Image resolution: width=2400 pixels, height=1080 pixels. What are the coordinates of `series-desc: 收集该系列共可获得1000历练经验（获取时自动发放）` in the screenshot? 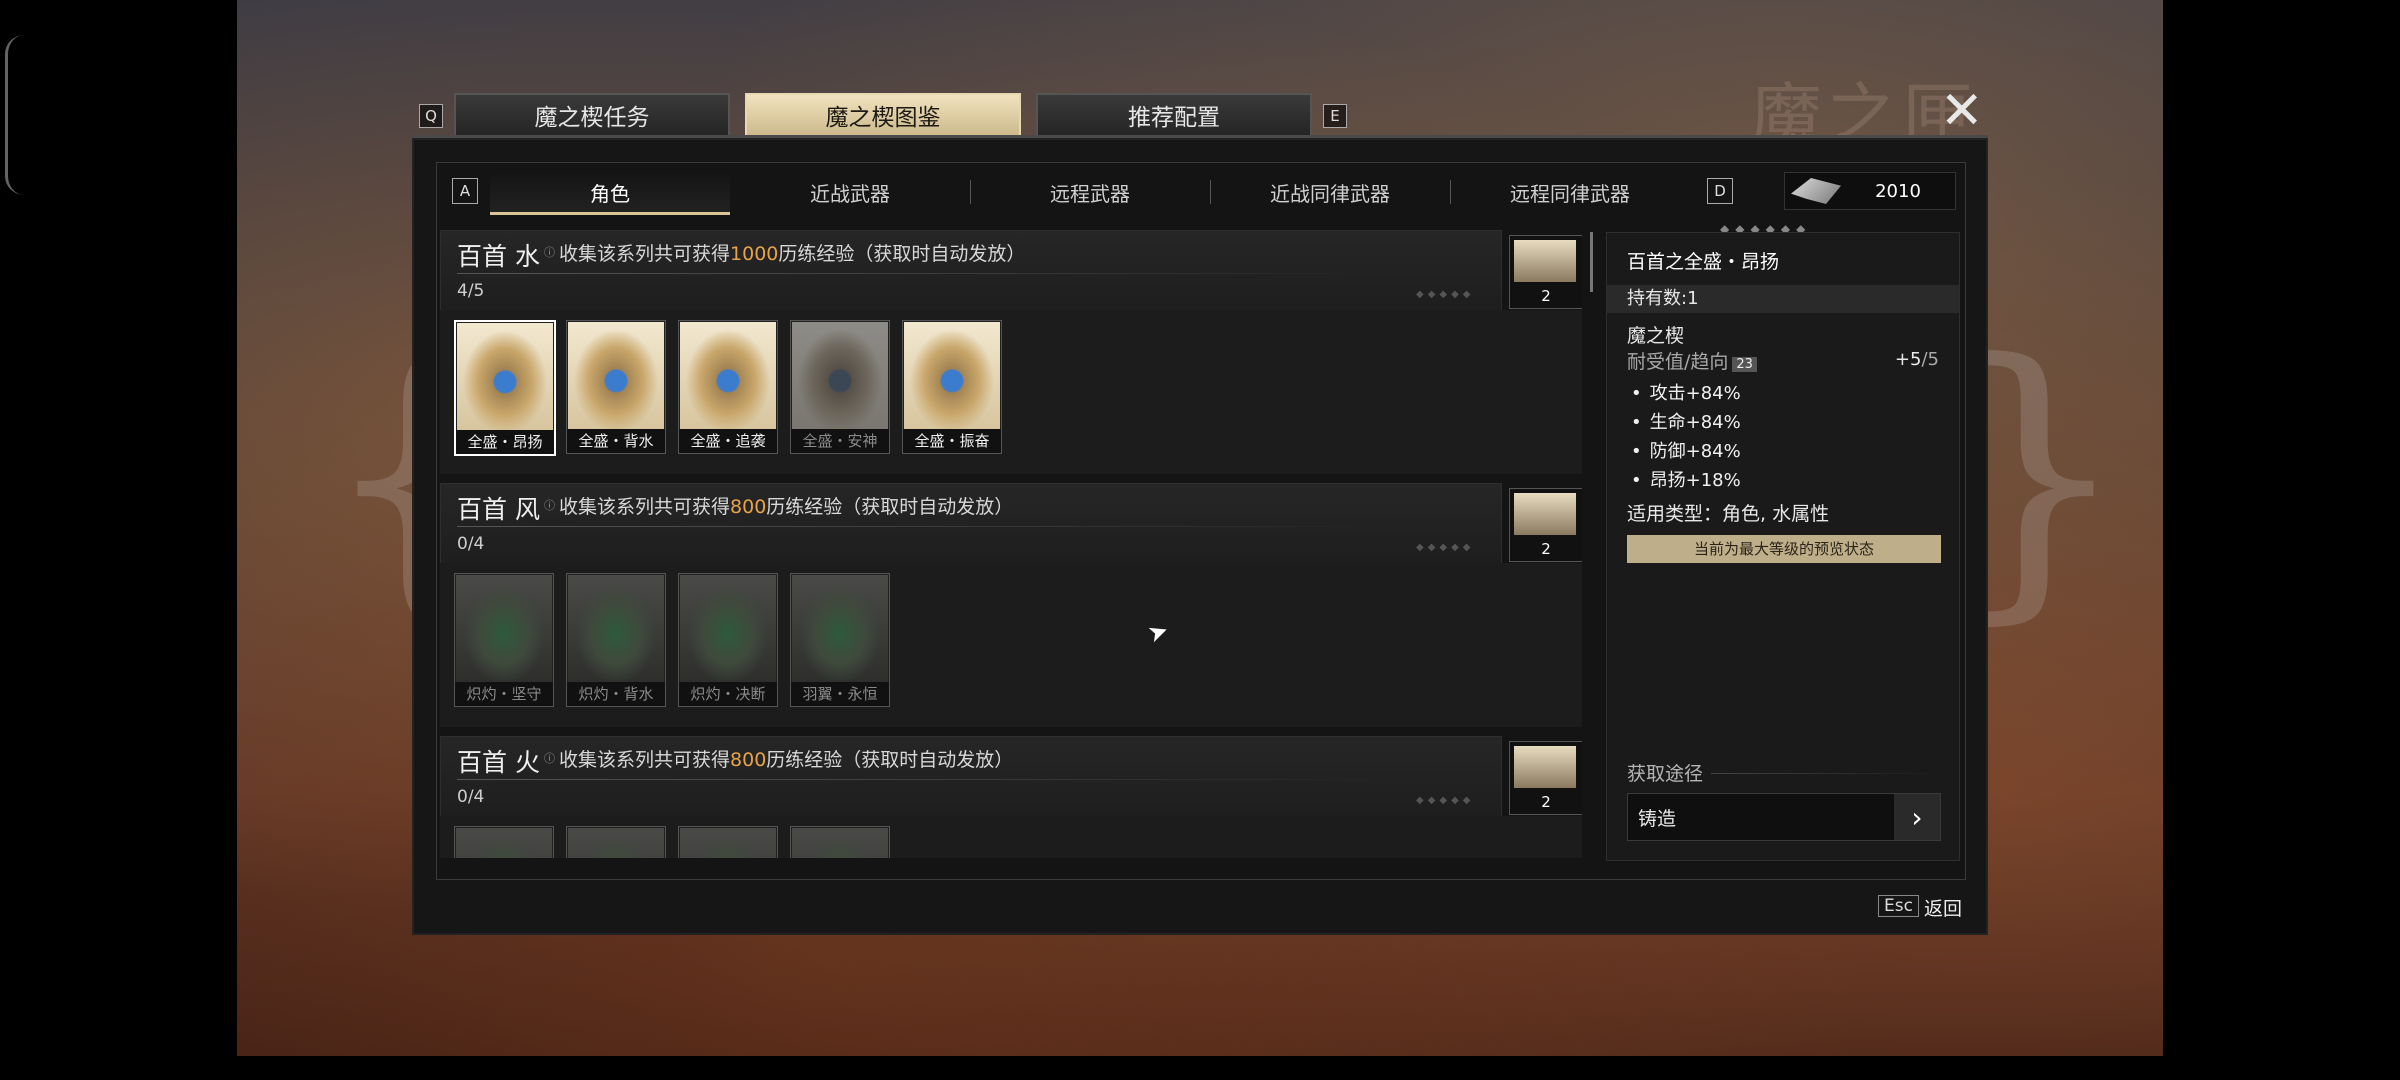 It's located at (792, 254).